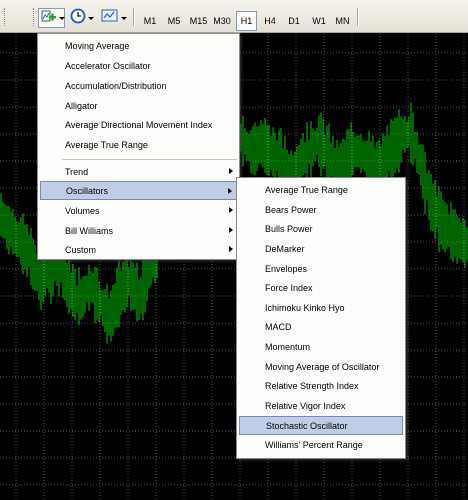 The height and width of the screenshot is (500, 468). What do you see at coordinates (305, 307) in the screenshot?
I see `menu-item-label: Ichimoku Kinko Hyo` at bounding box center [305, 307].